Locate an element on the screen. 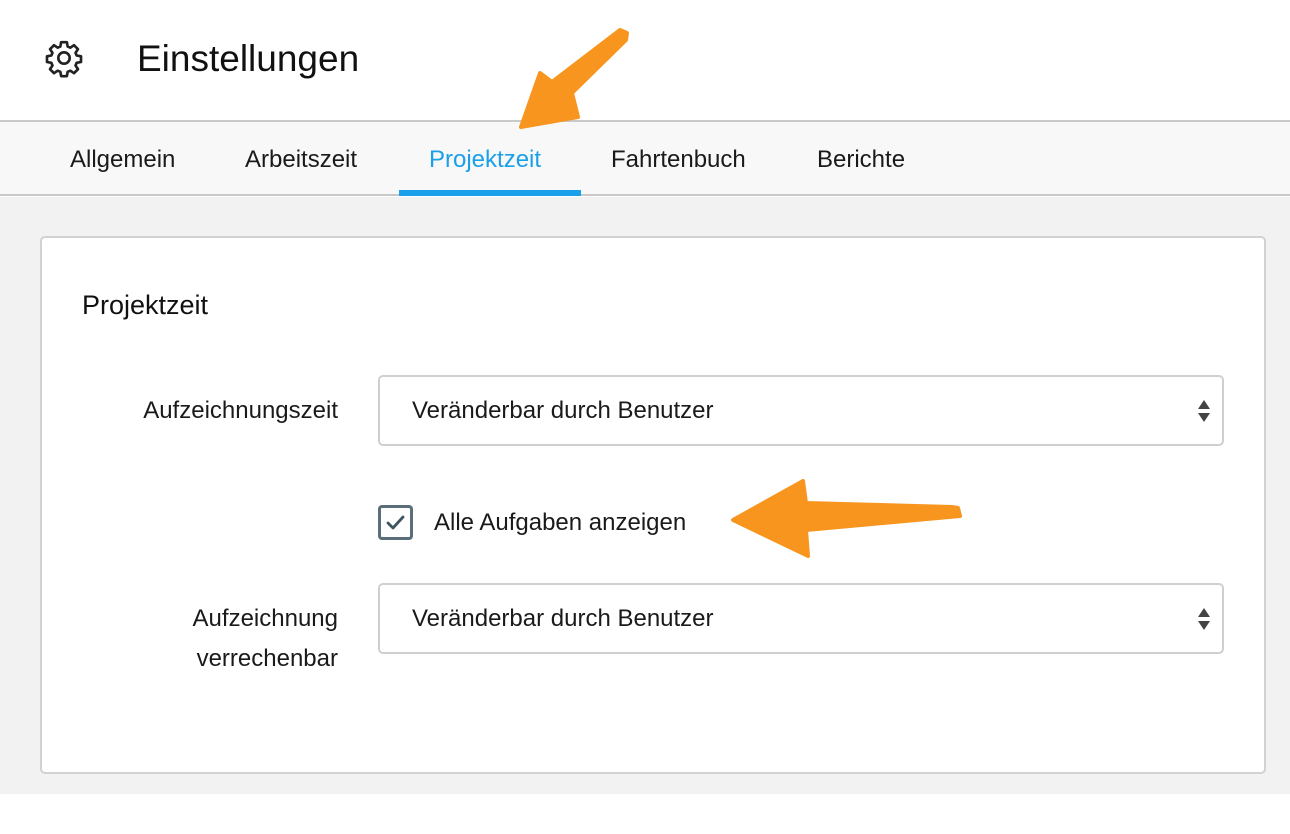  checkmark-icon is located at coordinates (395, 522).